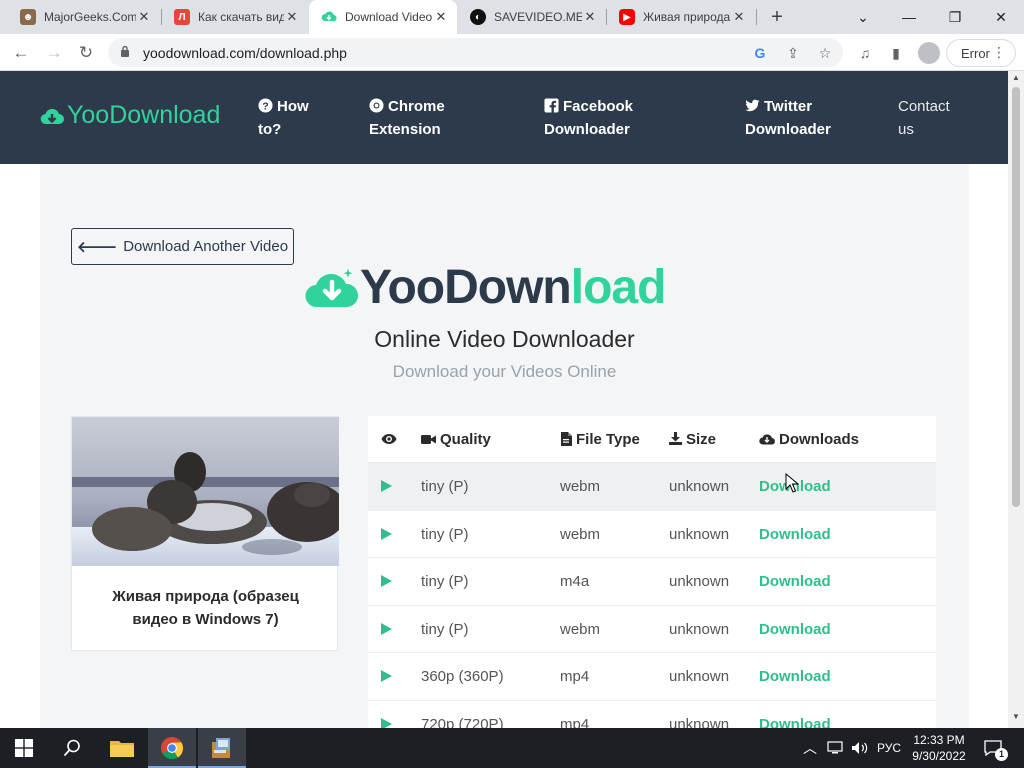 The width and height of the screenshot is (1024, 768). What do you see at coordinates (389, 17) in the screenshot?
I see `tab-title: Download Video` at bounding box center [389, 17].